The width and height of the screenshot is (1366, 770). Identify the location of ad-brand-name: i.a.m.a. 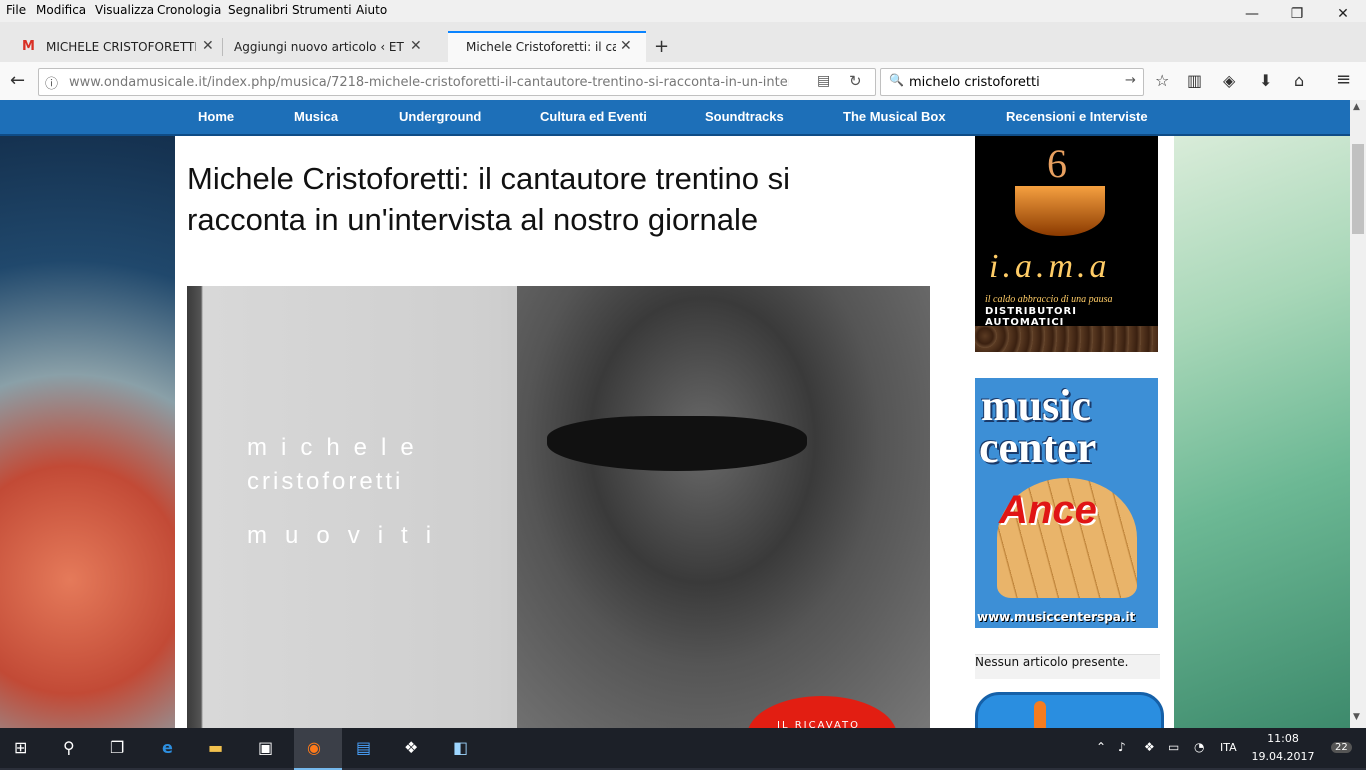
(1050, 266).